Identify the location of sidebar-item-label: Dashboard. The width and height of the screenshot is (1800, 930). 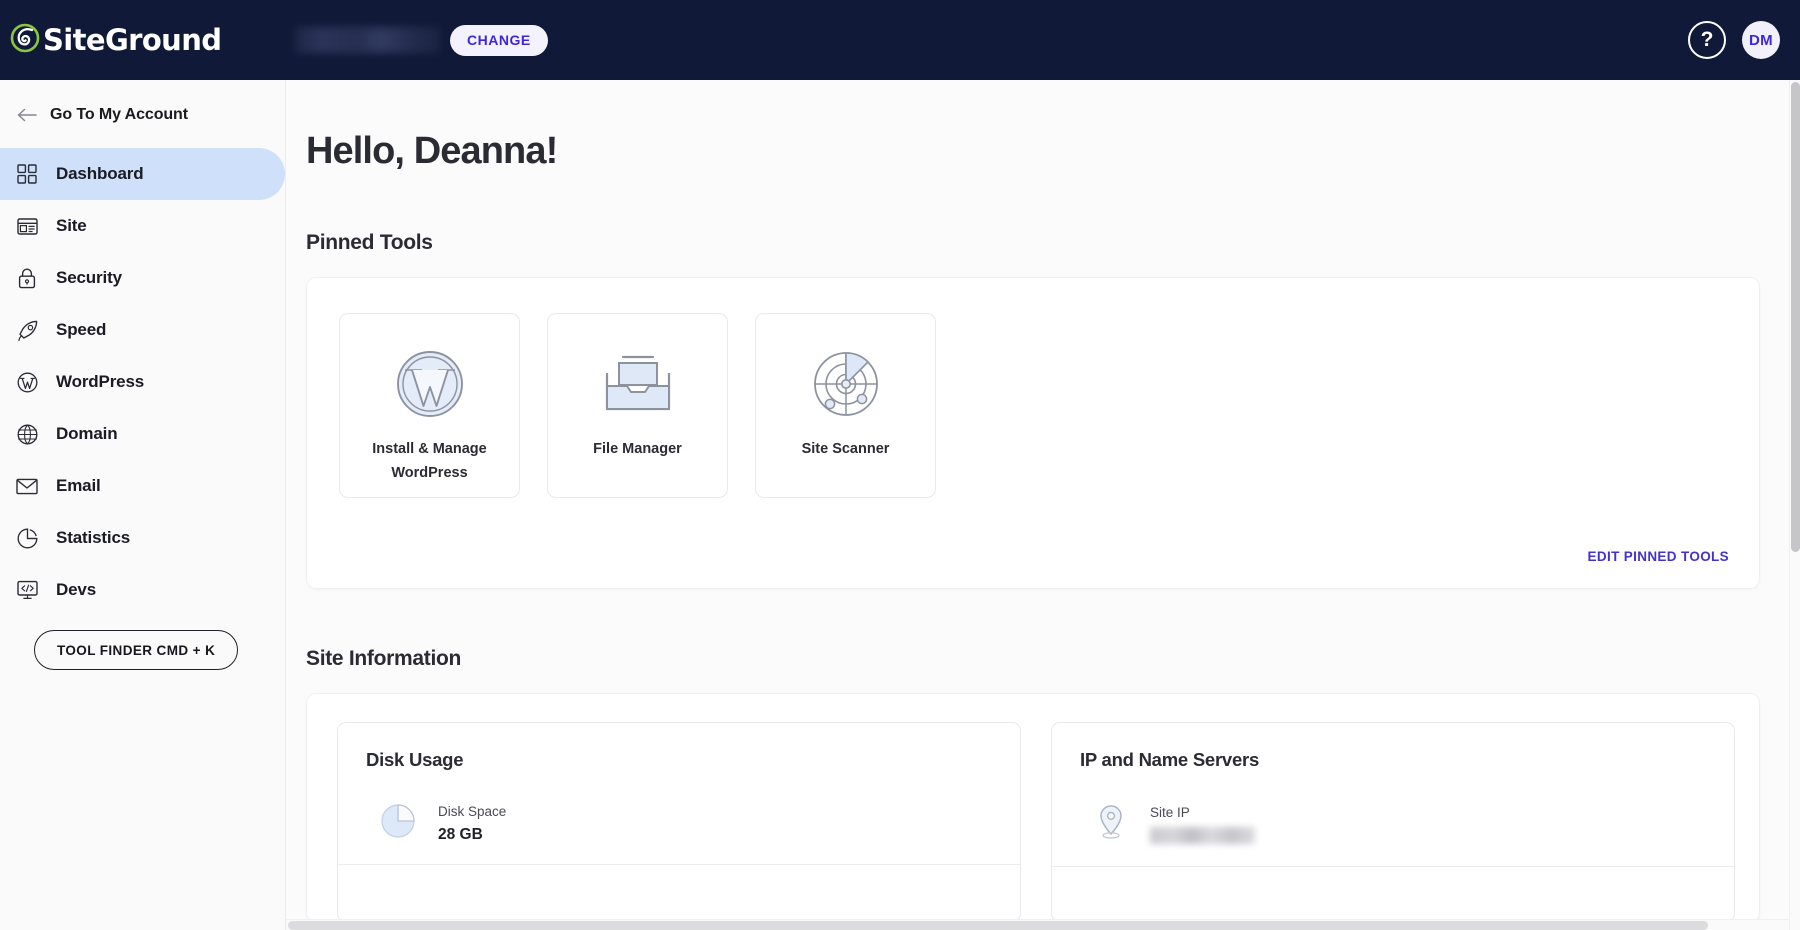
(100, 173).